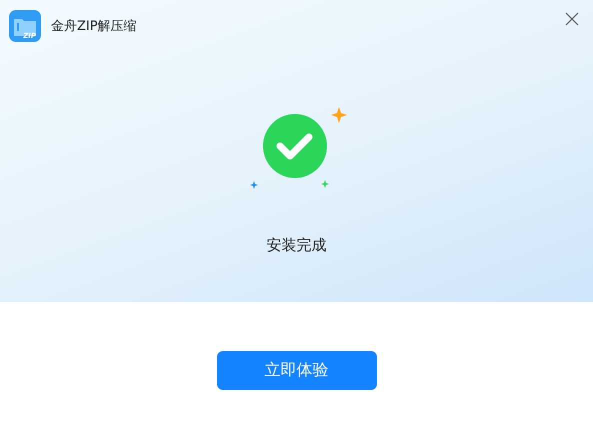 The height and width of the screenshot is (433, 593). What do you see at coordinates (296, 245) in the screenshot?
I see `status-message: 安装完成` at bounding box center [296, 245].